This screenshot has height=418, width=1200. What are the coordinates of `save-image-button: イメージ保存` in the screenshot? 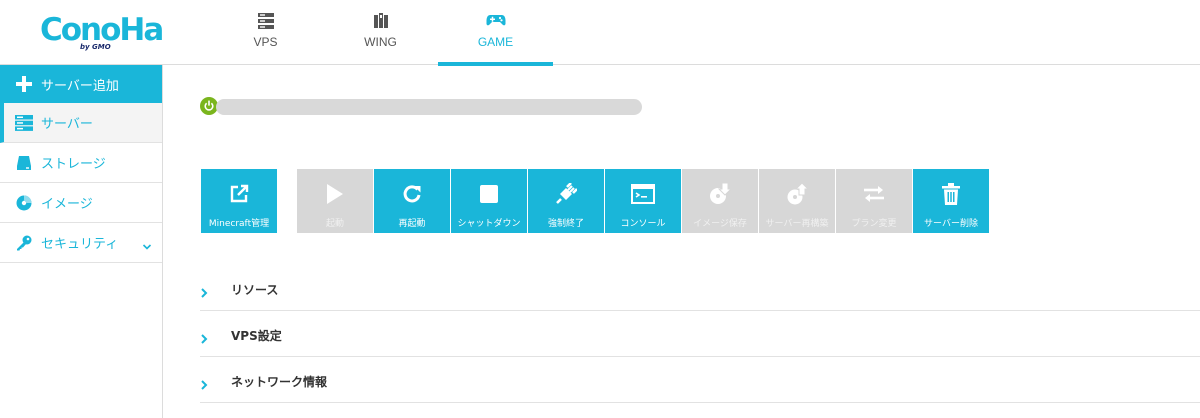 It's located at (720, 201).